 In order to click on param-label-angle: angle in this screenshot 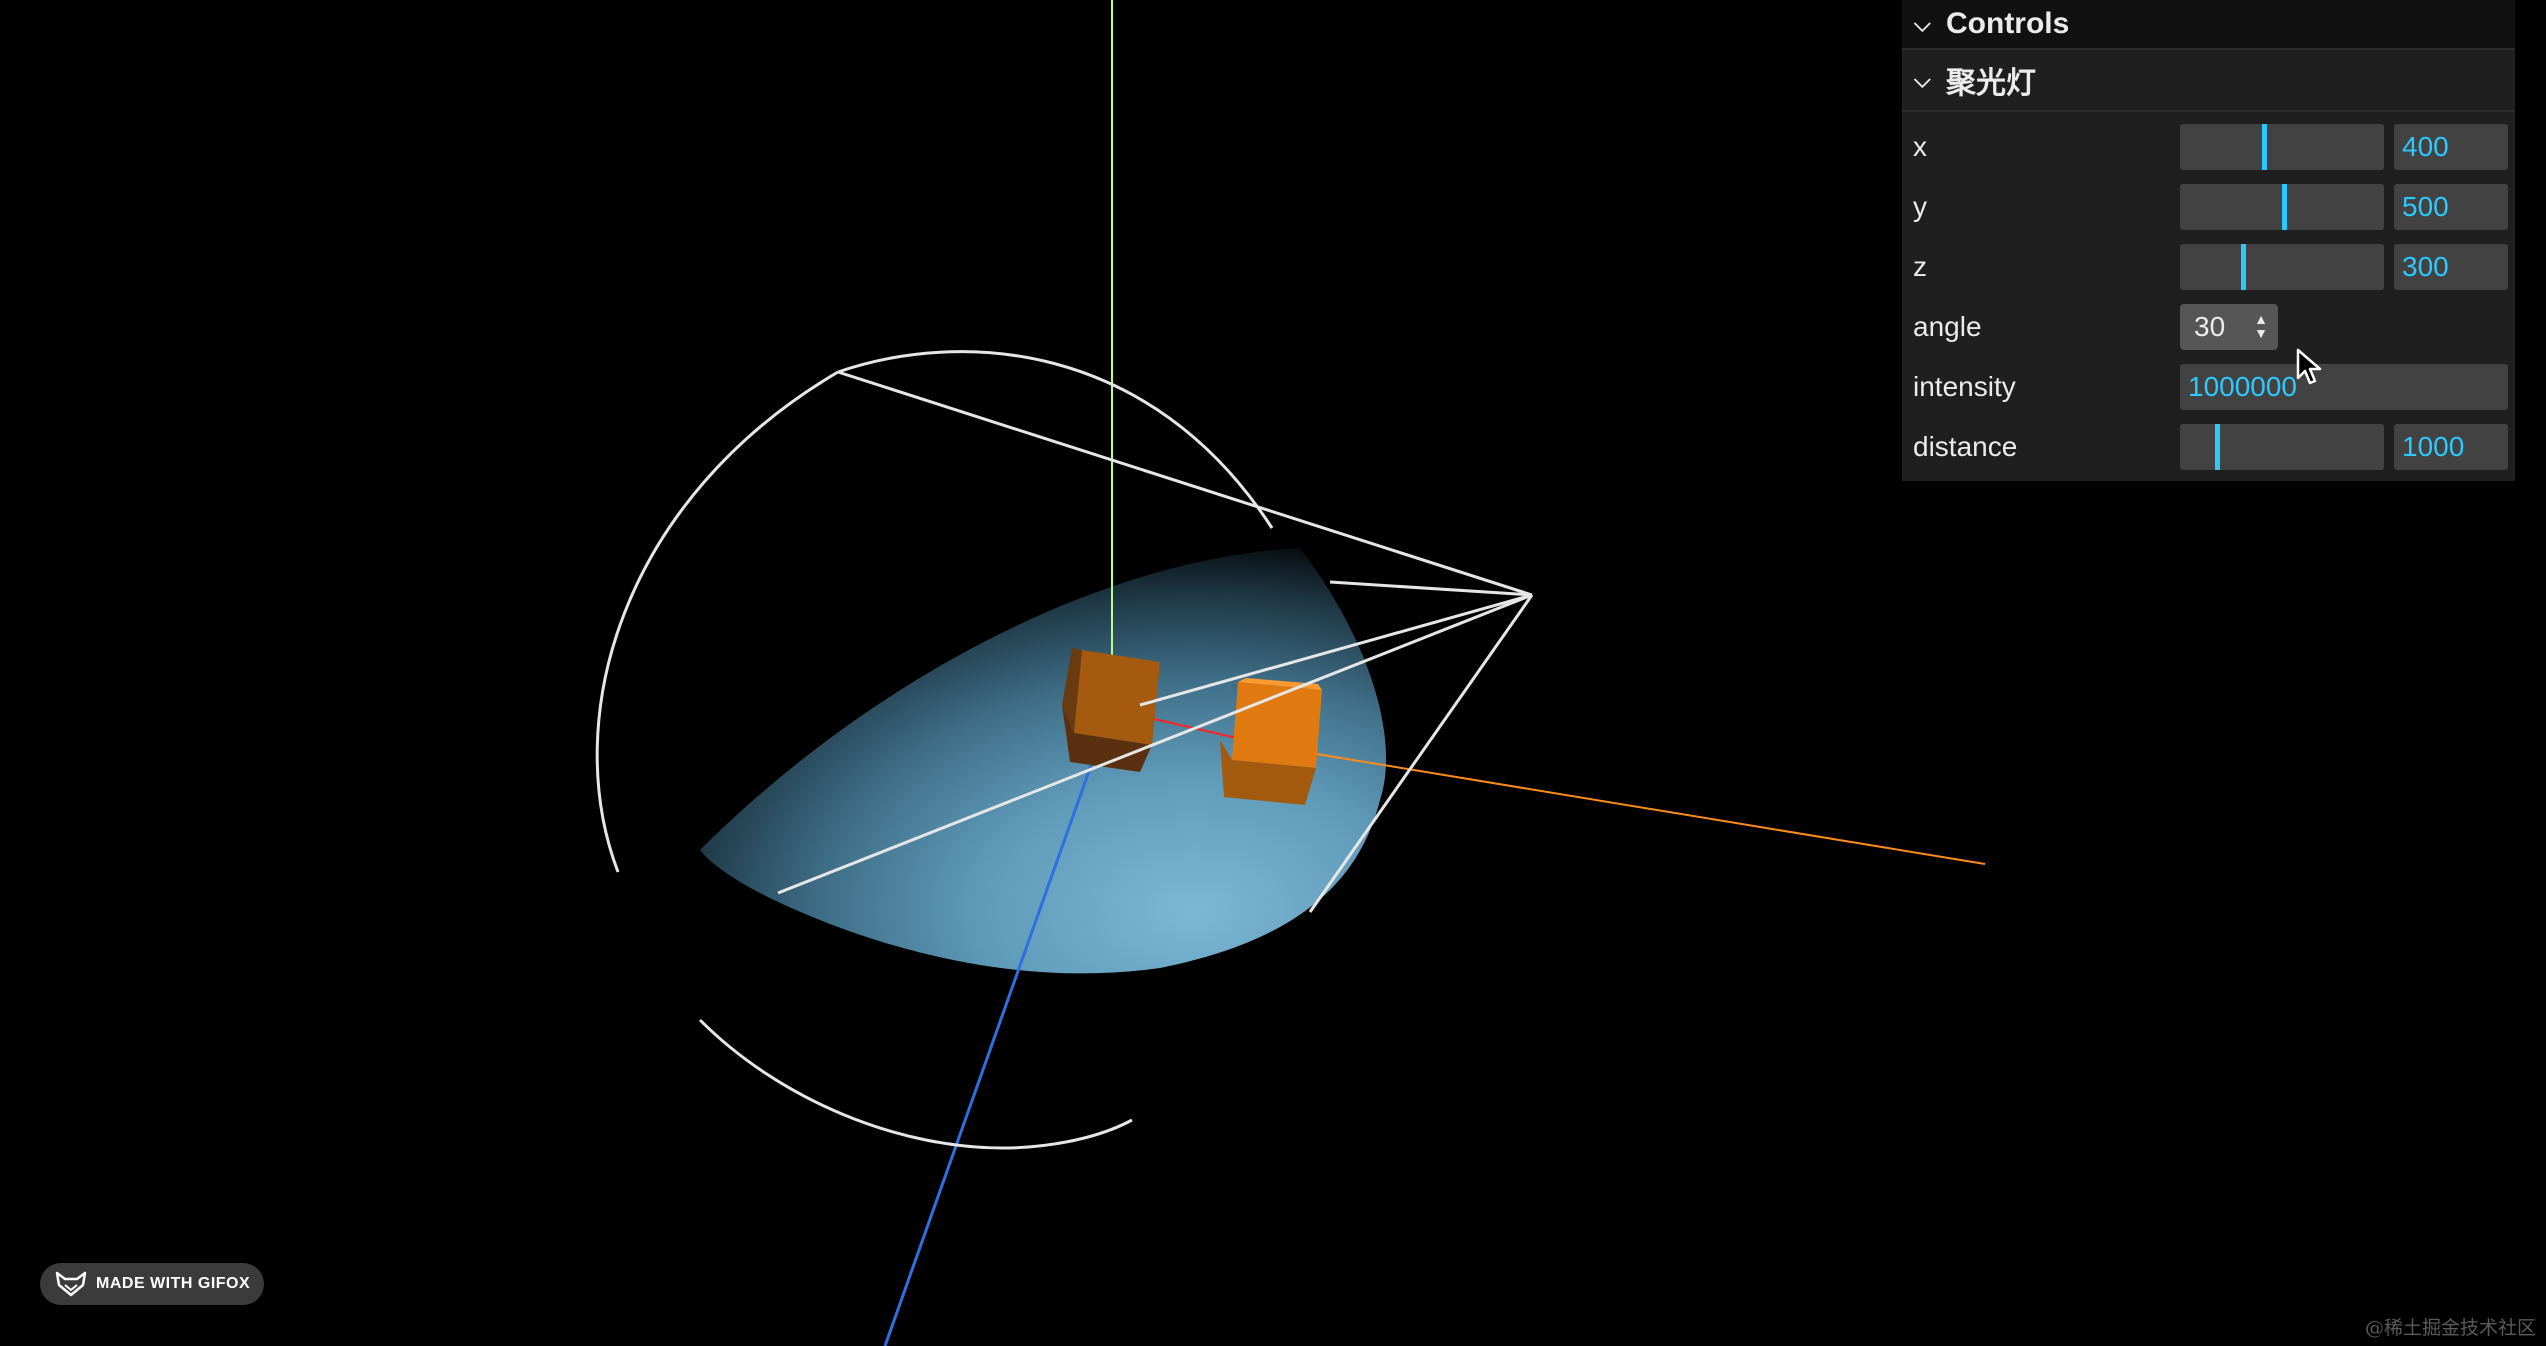, I will do `click(1947, 326)`.